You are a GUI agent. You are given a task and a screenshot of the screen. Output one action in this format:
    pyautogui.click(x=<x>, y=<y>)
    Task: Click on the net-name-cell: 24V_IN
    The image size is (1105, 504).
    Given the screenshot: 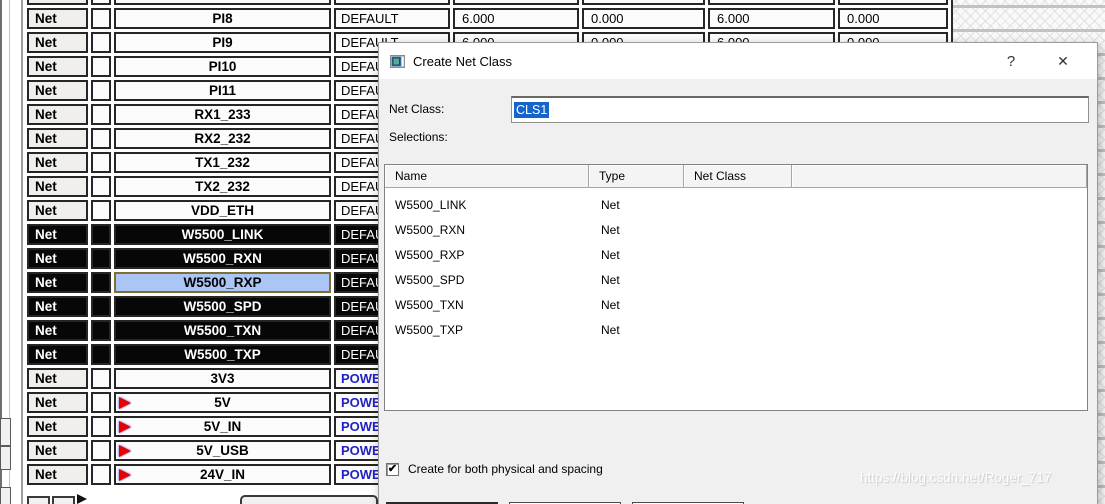 What is the action you would take?
    pyautogui.click(x=222, y=474)
    